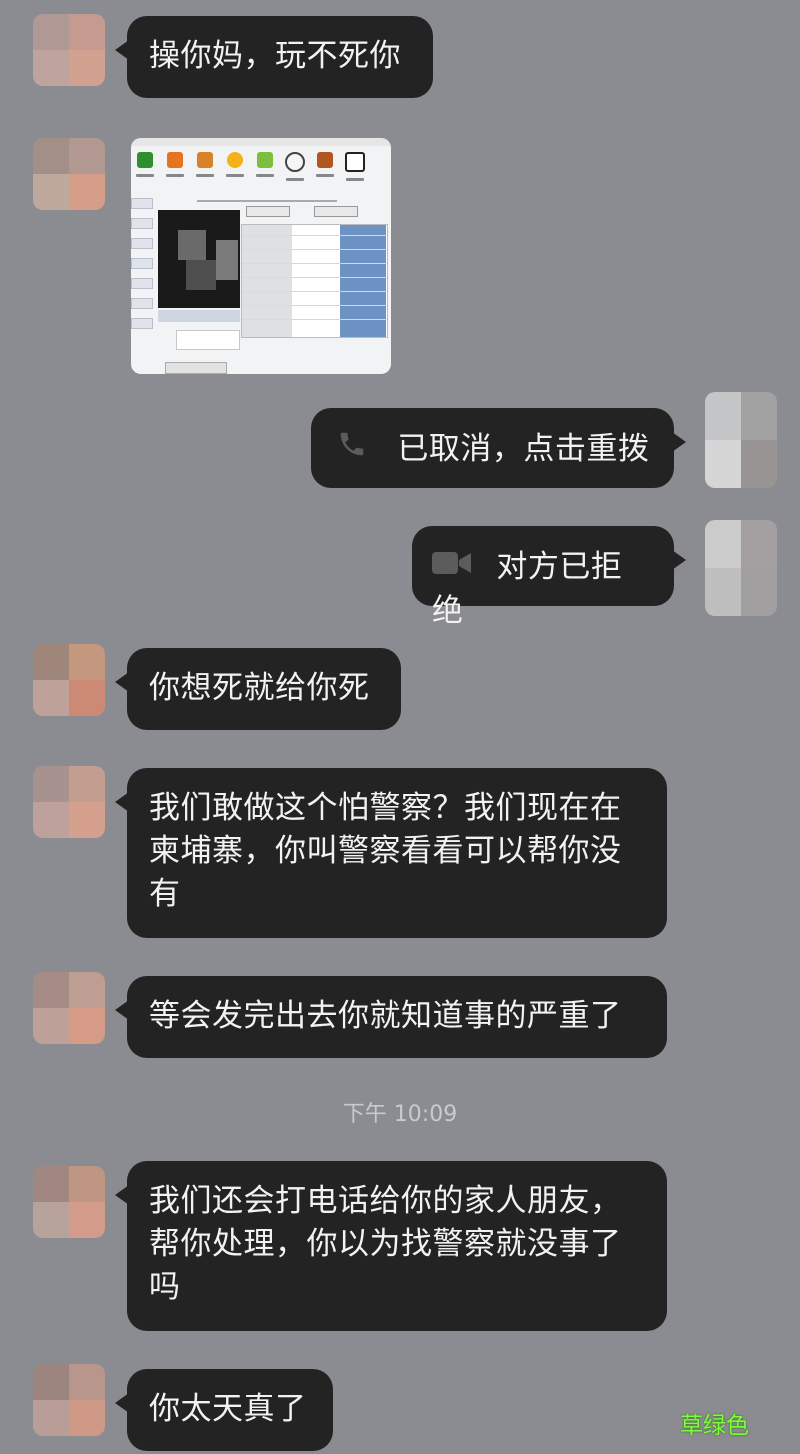 This screenshot has height=1454, width=800. Describe the element at coordinates (385, 1016) in the screenshot. I see `message-text: 等会发完出去你就知道事的严重了` at that location.